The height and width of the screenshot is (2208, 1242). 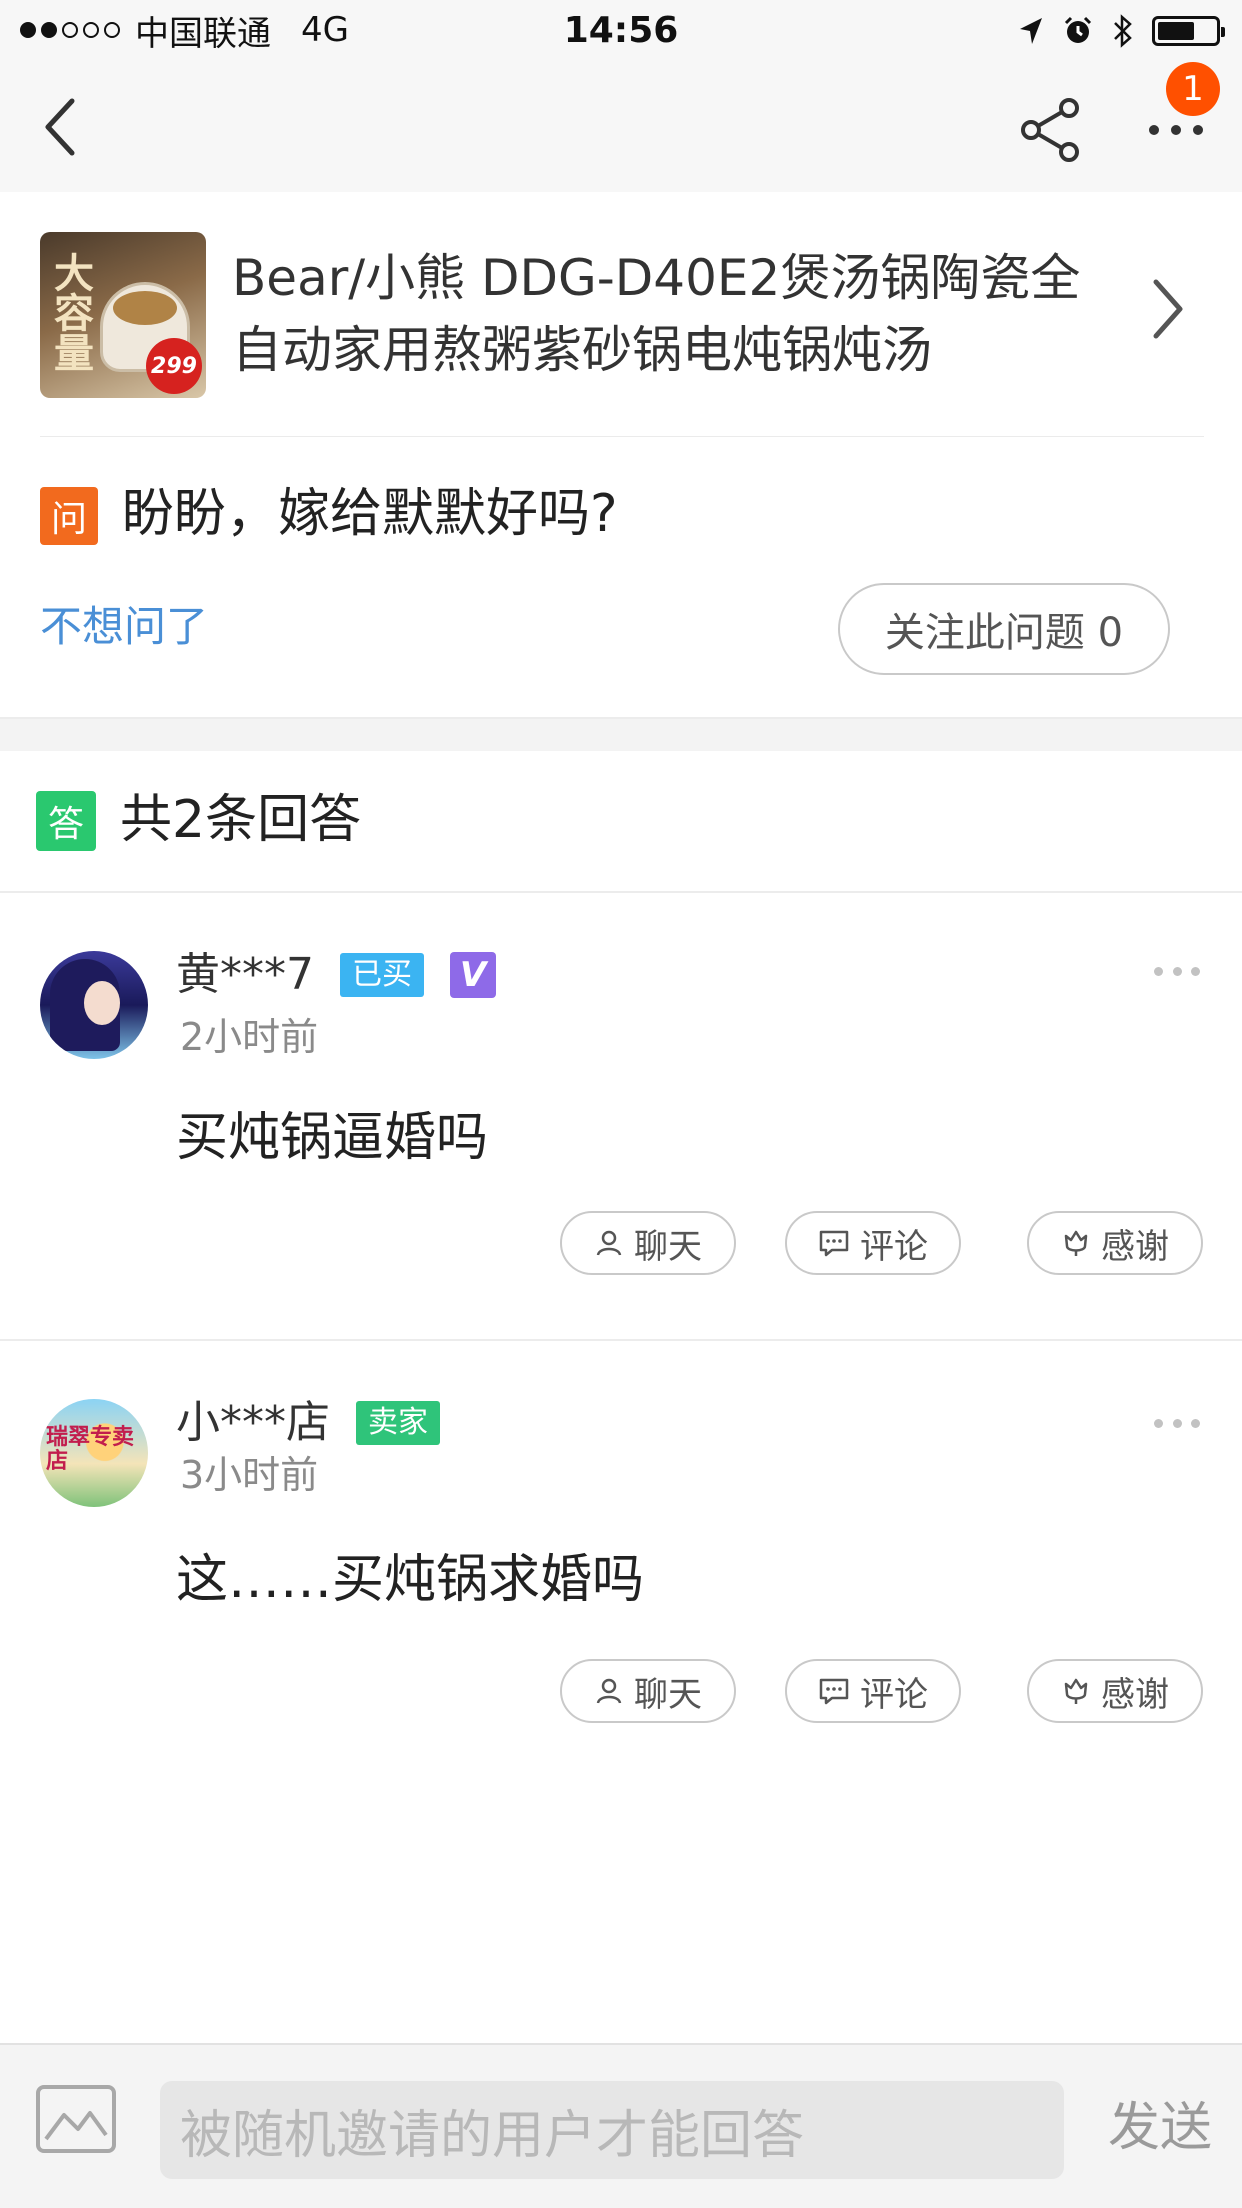 What do you see at coordinates (1123, 31) in the screenshot?
I see `bluetooth-icon` at bounding box center [1123, 31].